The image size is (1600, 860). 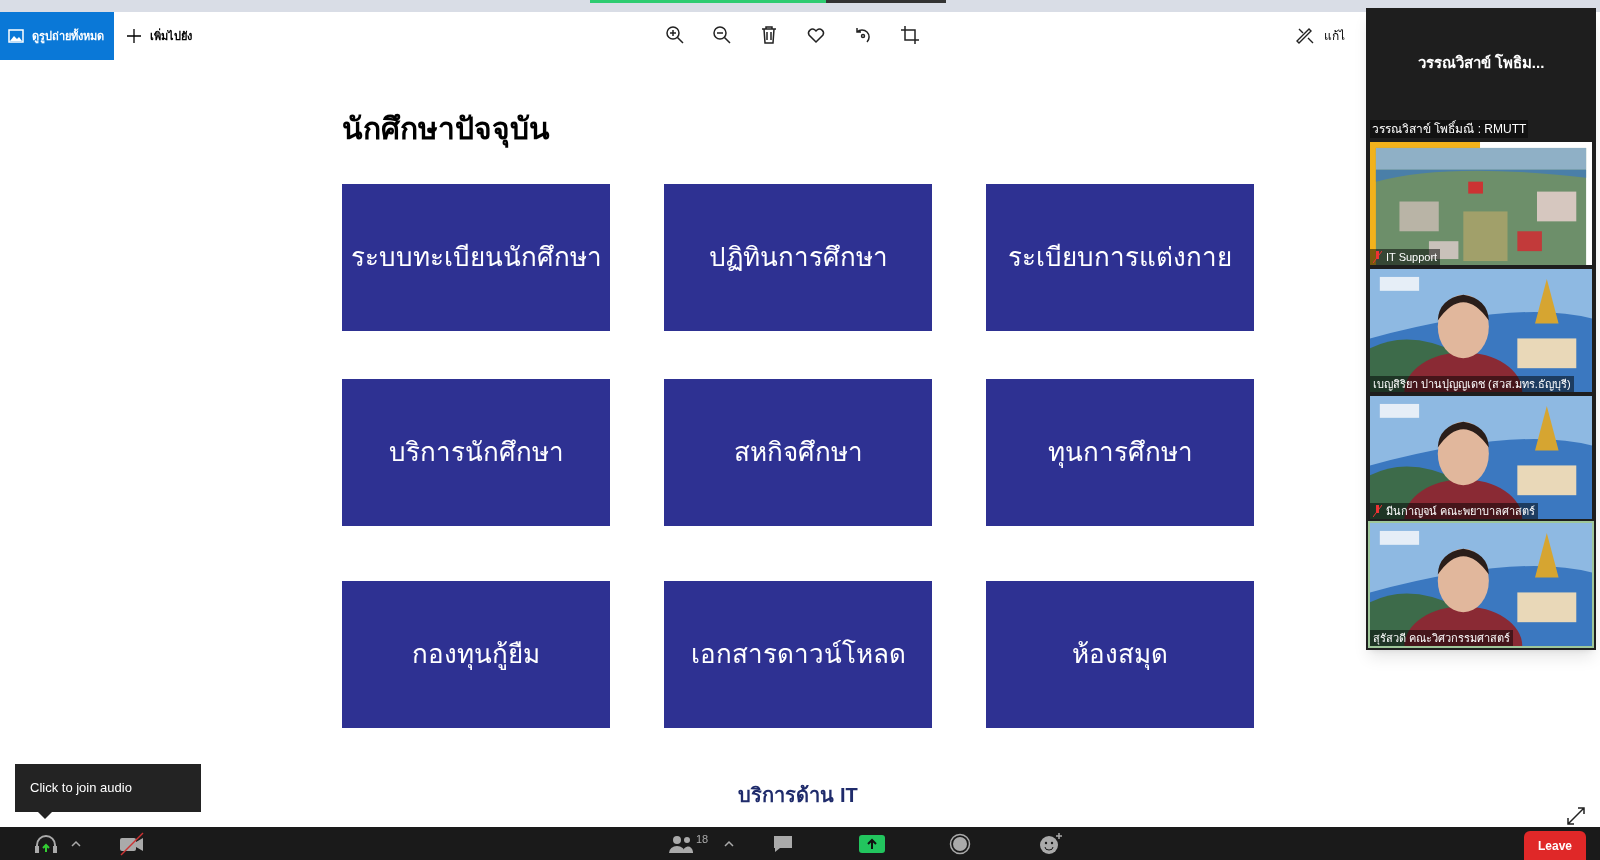 What do you see at coordinates (675, 35) in the screenshot?
I see `zoom-in-icon` at bounding box center [675, 35].